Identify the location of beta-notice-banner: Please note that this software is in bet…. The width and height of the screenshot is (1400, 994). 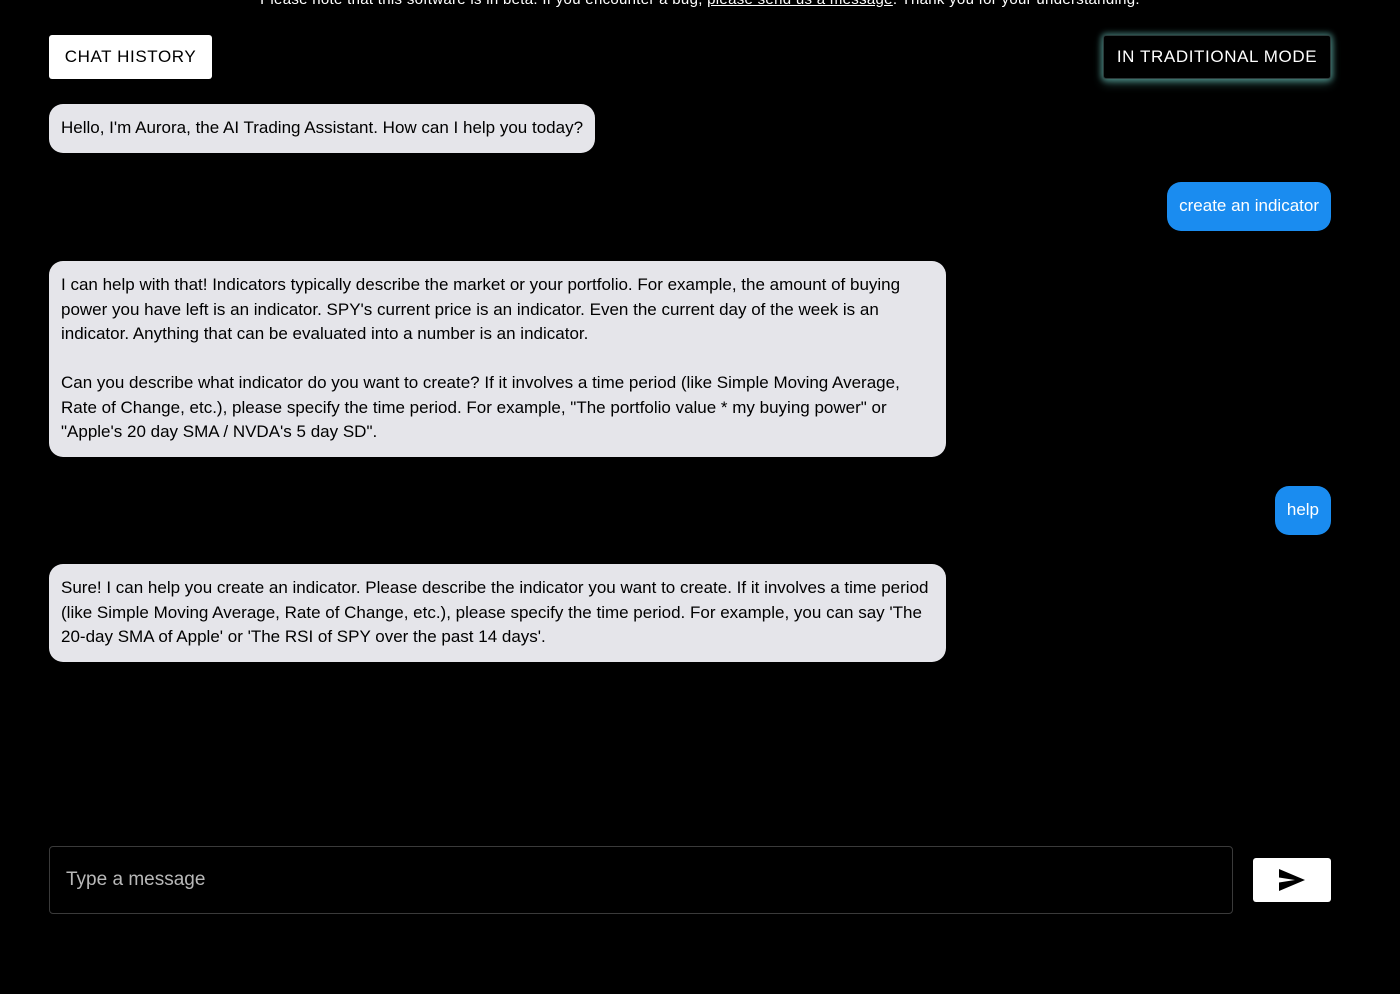
(700, 4).